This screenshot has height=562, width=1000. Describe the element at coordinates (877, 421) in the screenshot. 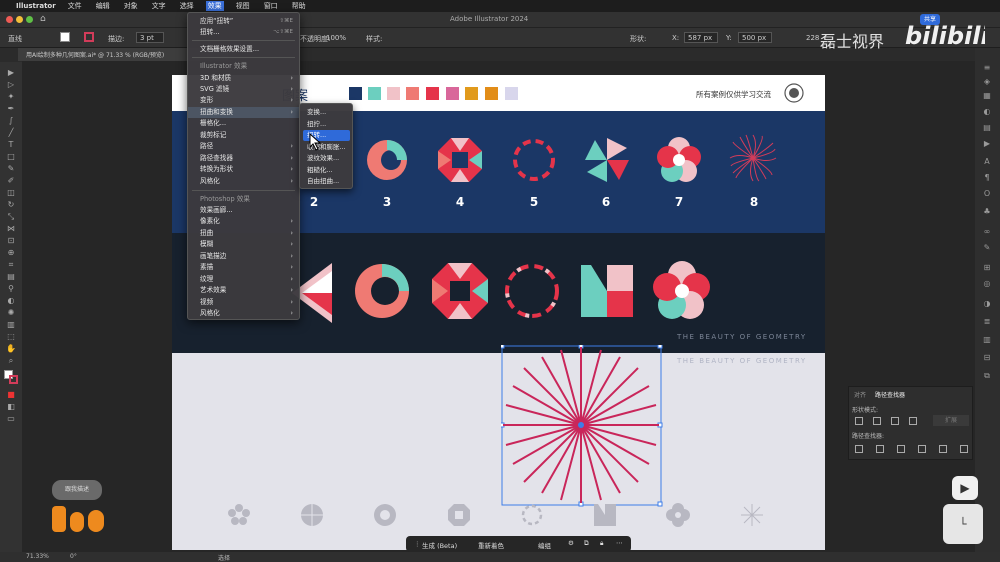

I see `minus-front-icon` at that location.